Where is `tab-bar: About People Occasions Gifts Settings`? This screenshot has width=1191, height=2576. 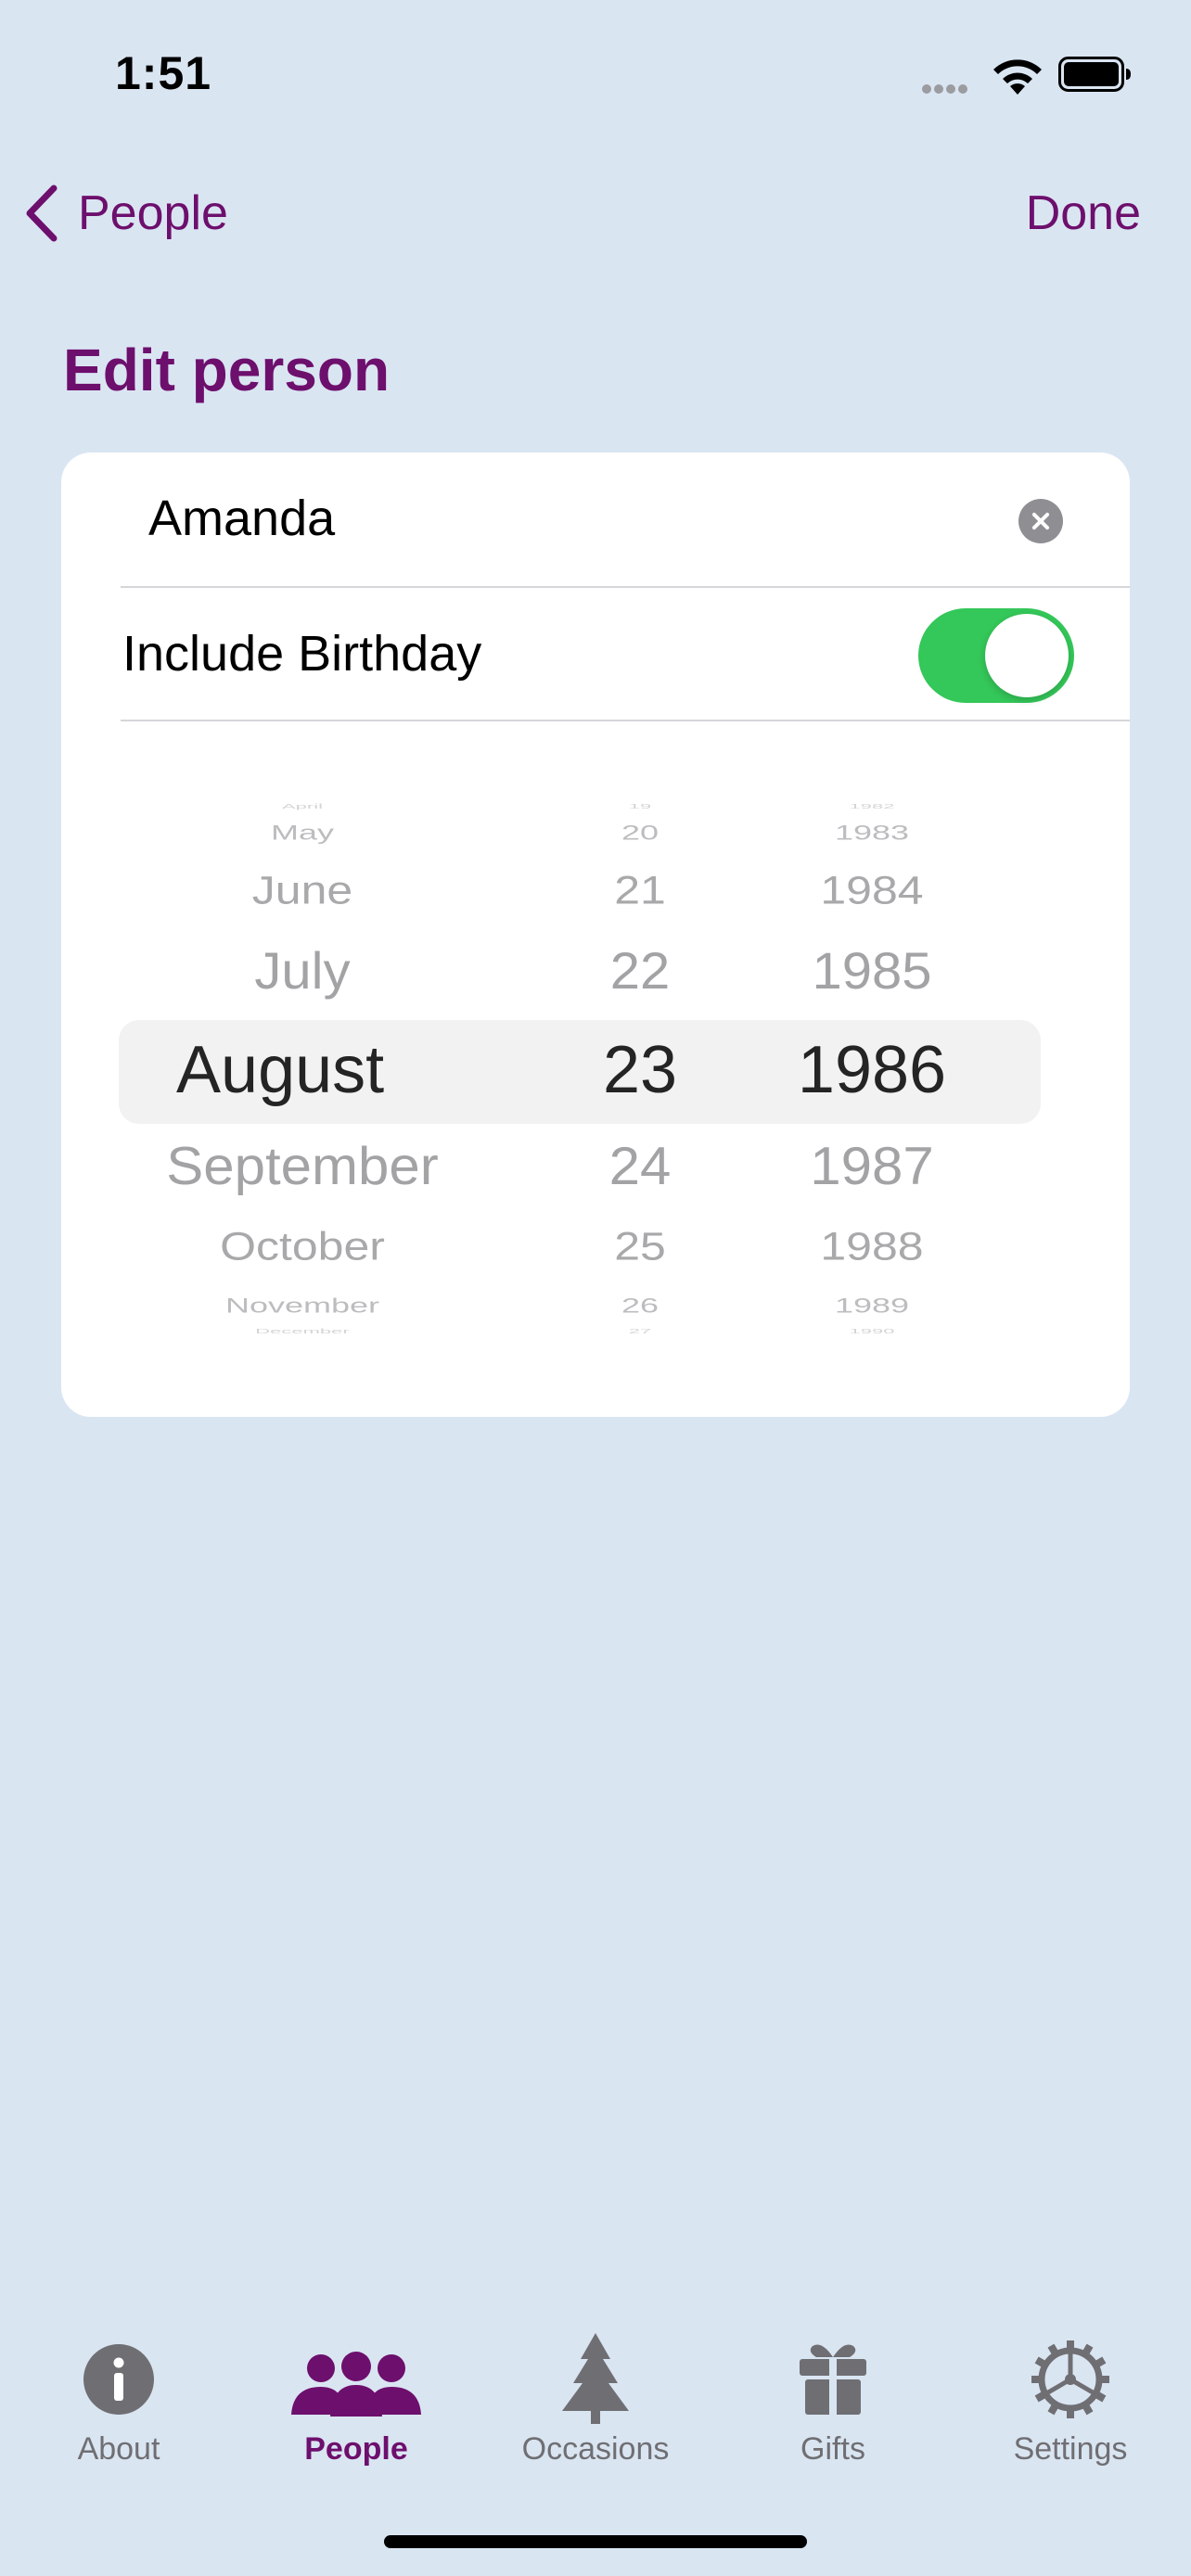
tab-bar: About People Occasions Gifts Settings is located at coordinates (595, 2423).